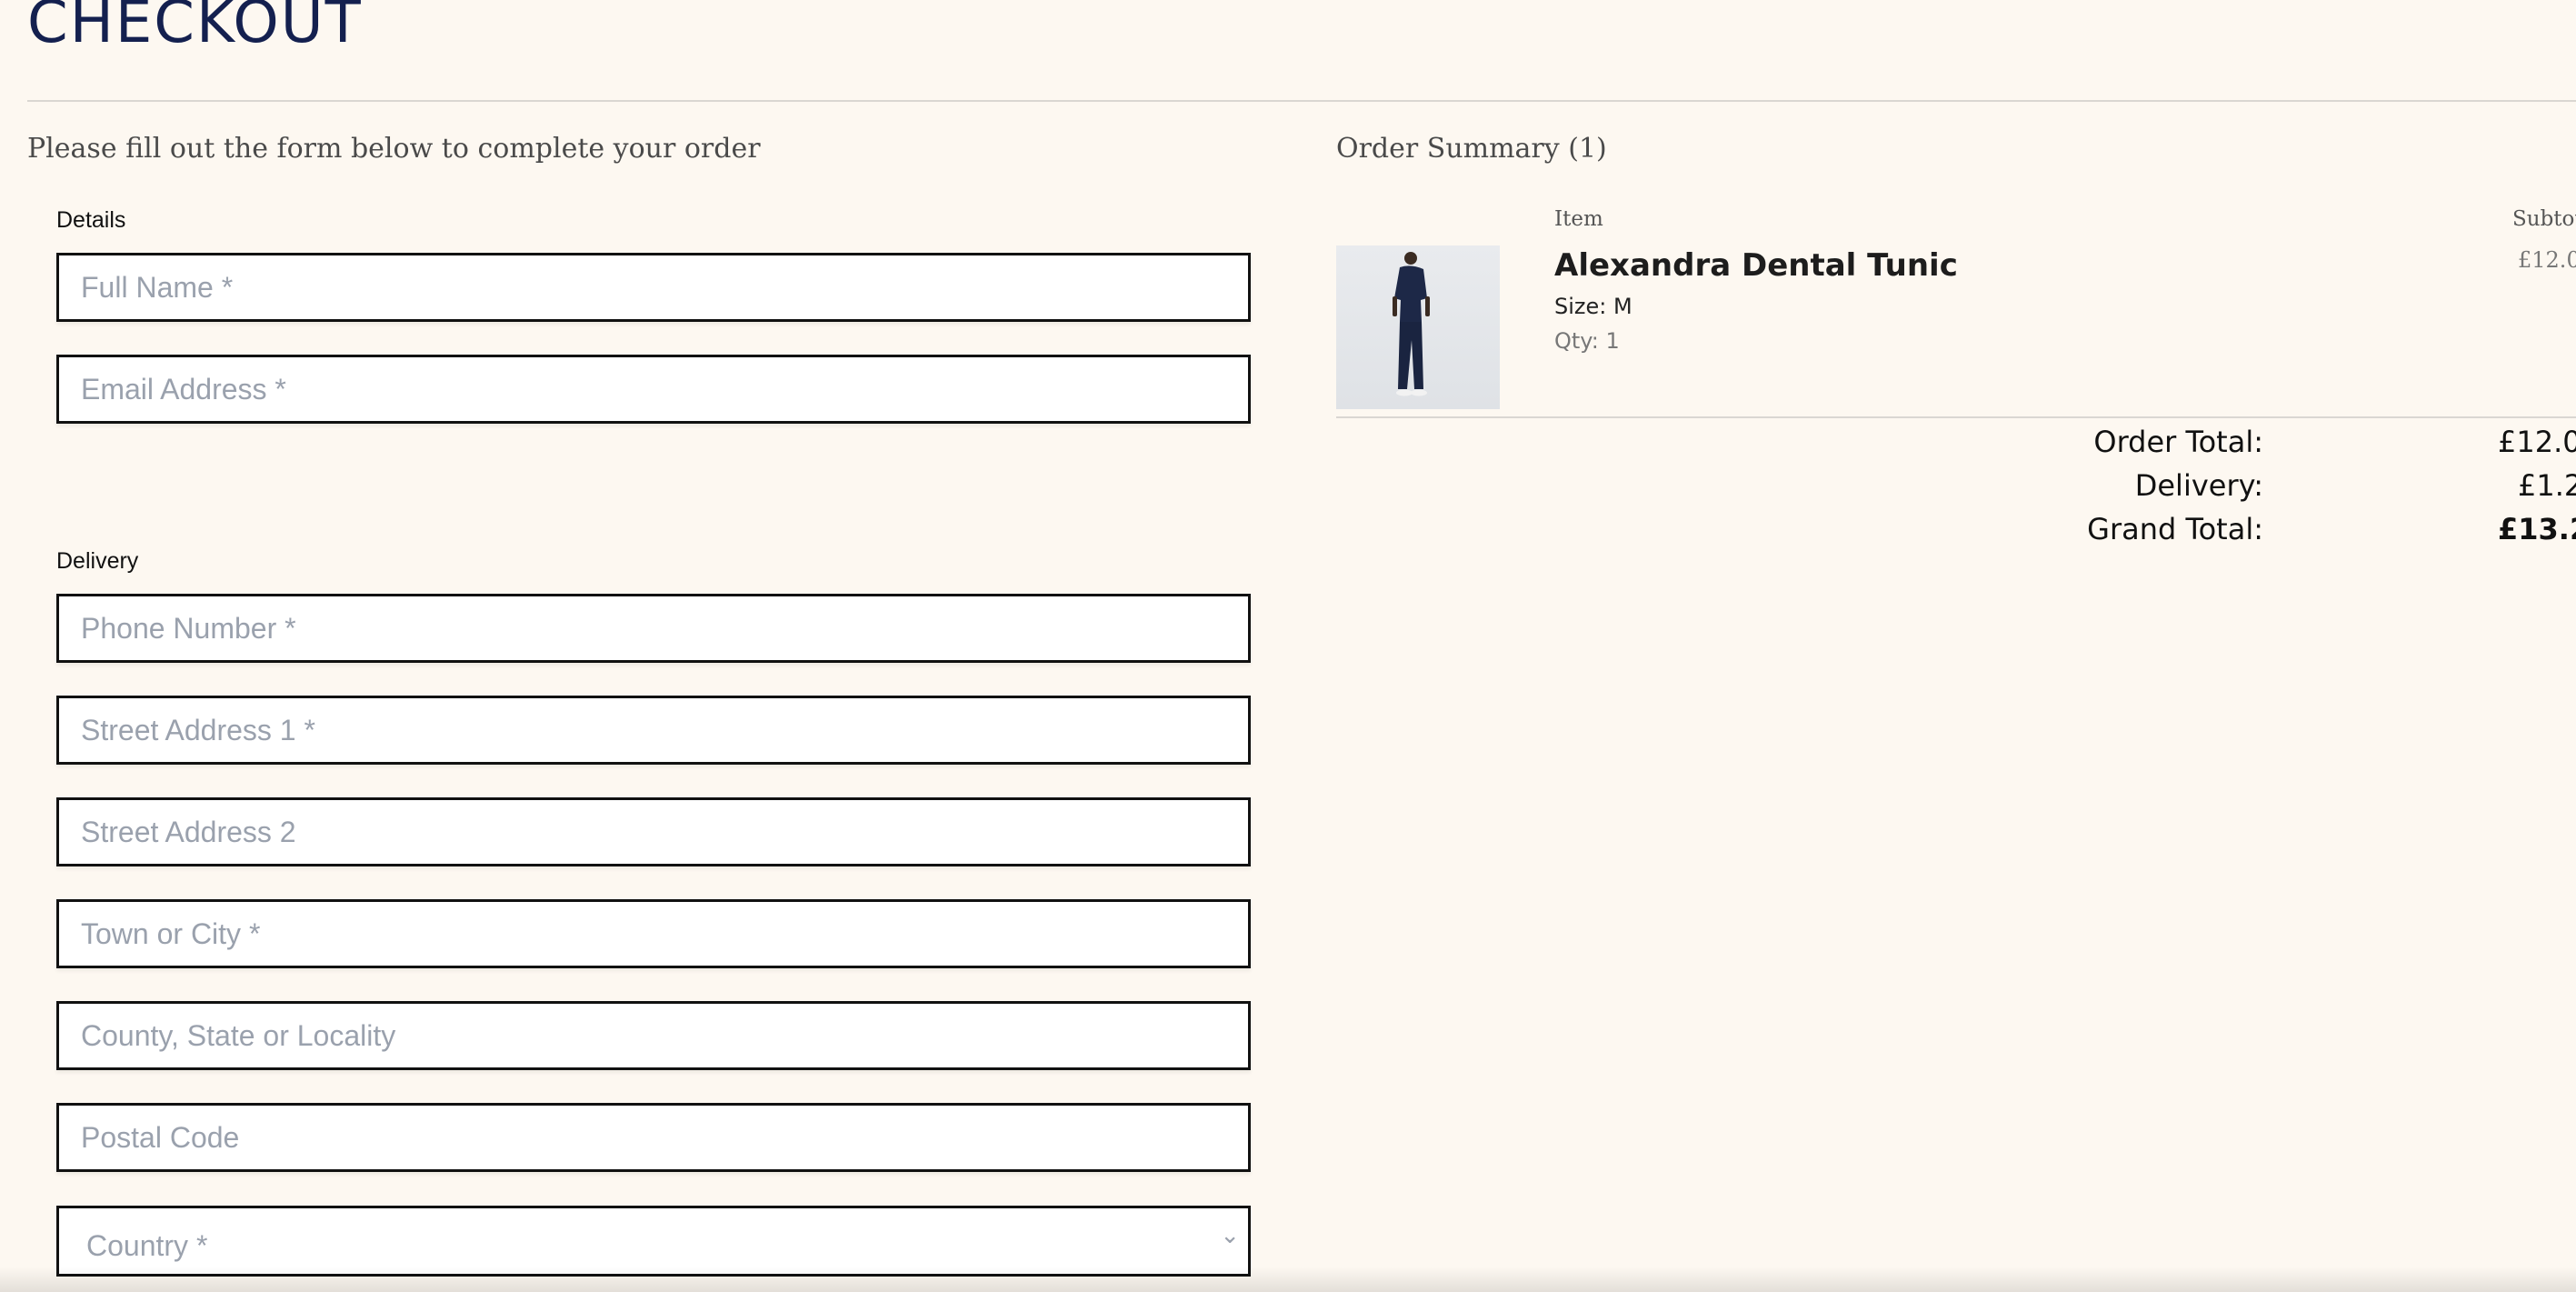 Image resolution: width=2576 pixels, height=1292 pixels. I want to click on product-image, so click(1418, 327).